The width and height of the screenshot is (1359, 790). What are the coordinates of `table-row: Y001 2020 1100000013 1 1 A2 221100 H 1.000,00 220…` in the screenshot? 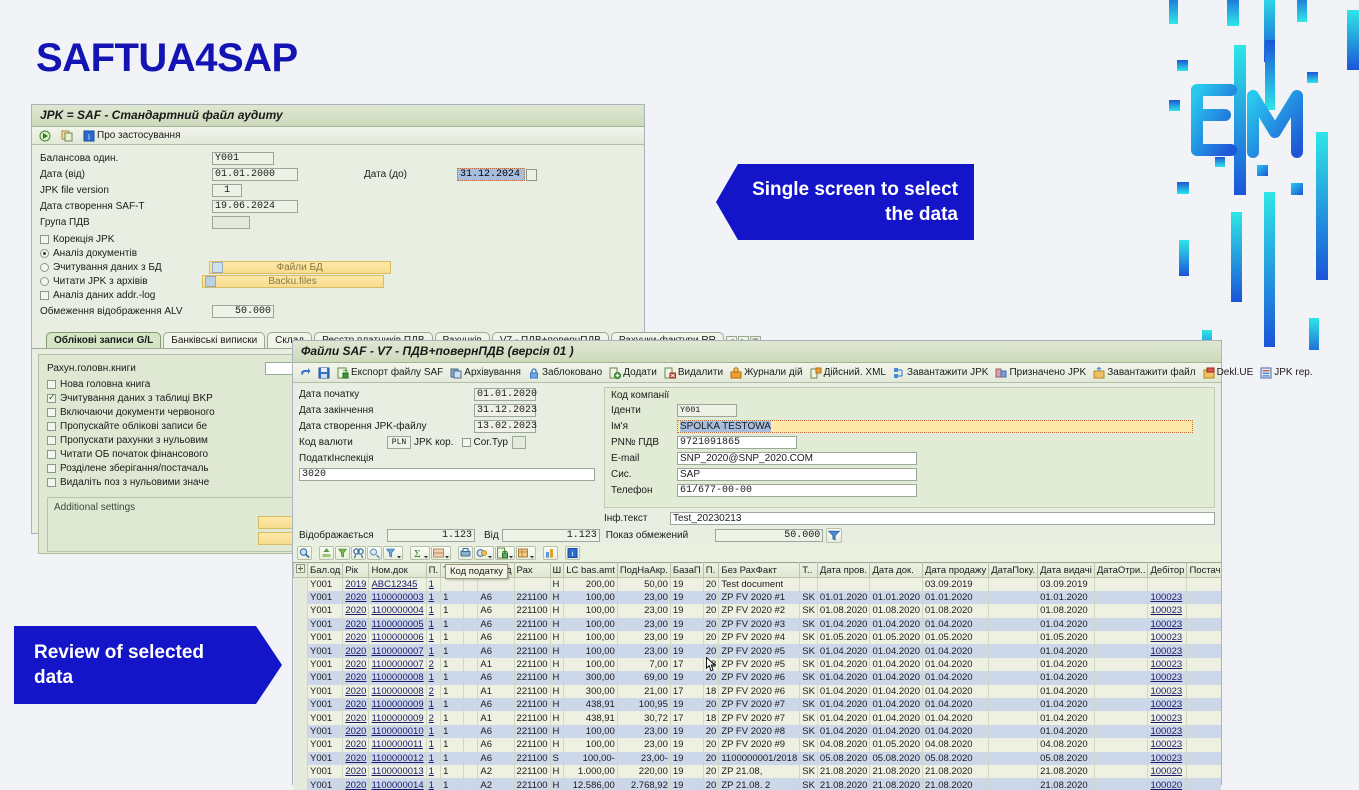 It's located at (757, 771).